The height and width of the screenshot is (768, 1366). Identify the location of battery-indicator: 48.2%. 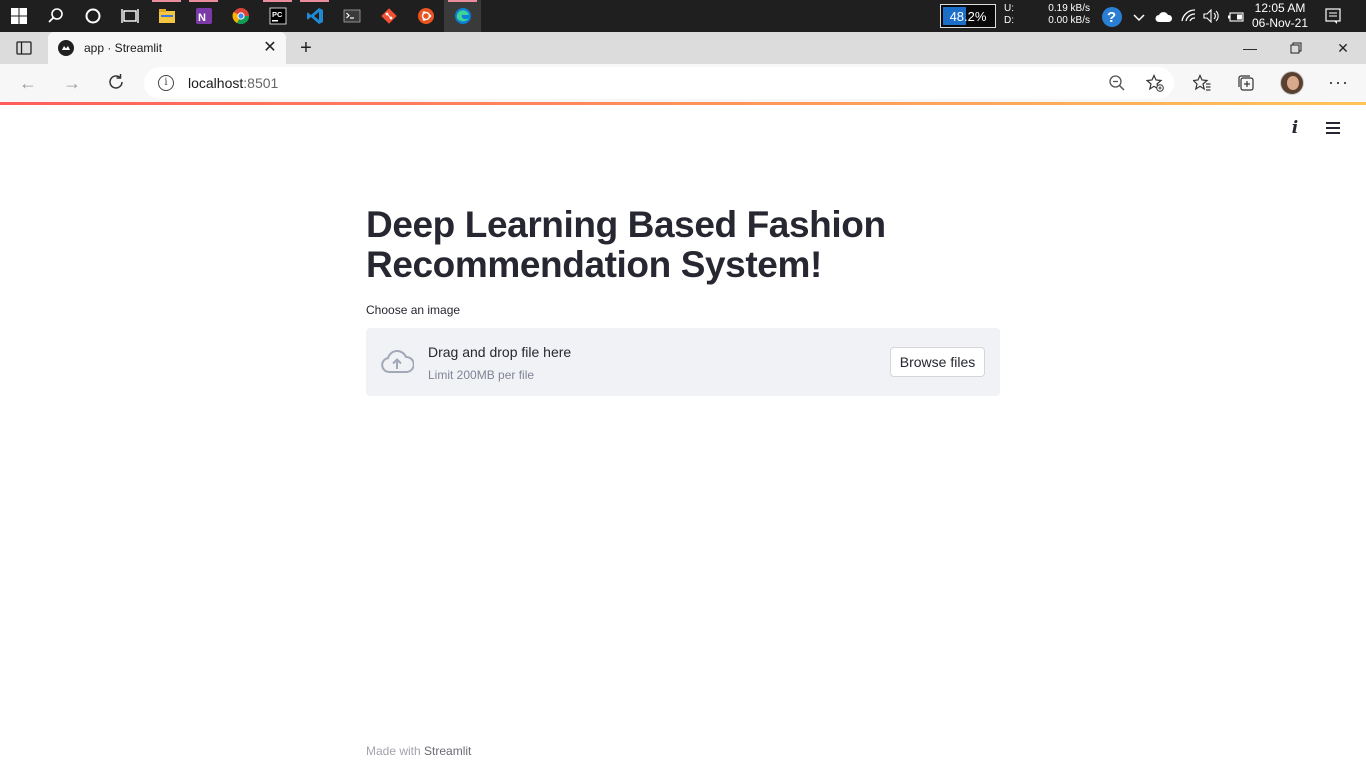
(968, 16).